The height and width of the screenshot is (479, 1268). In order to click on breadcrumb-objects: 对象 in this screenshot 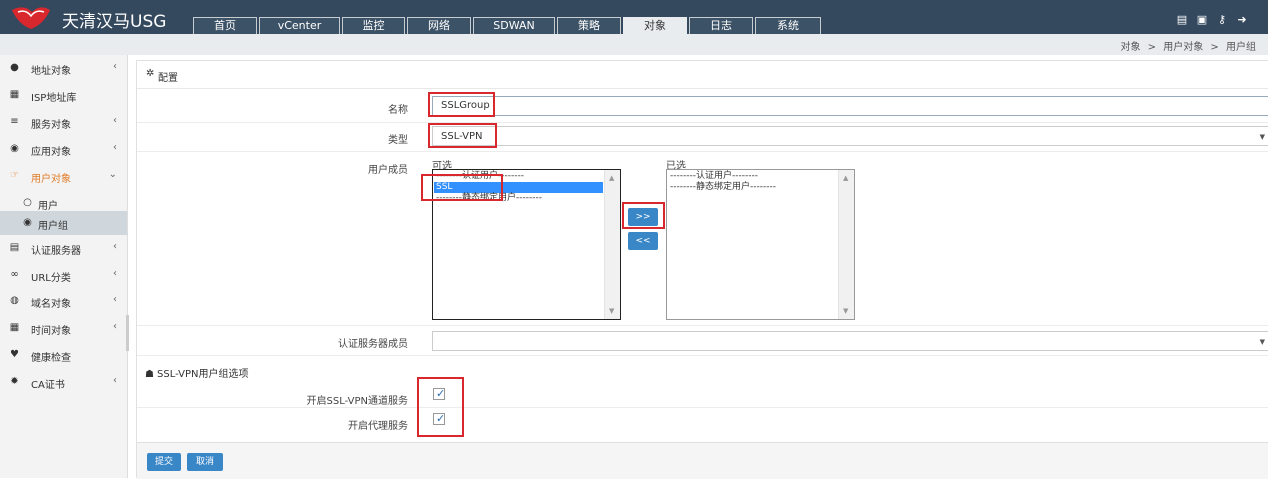, I will do `click(1130, 47)`.